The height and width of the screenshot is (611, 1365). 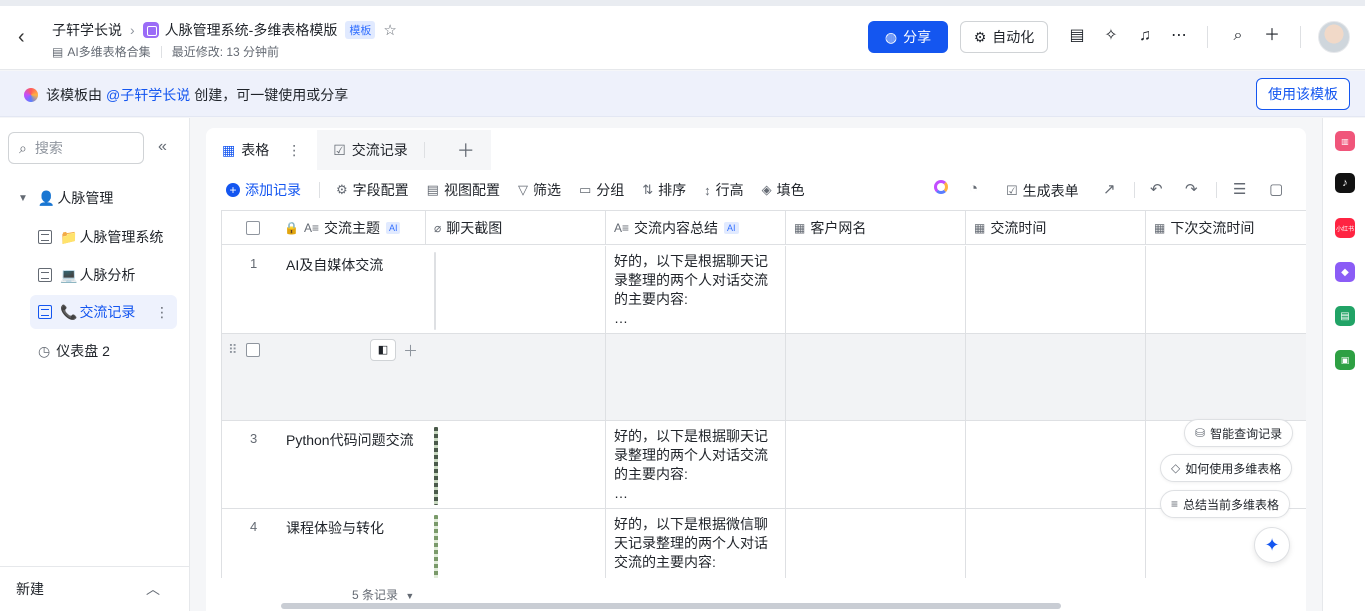 What do you see at coordinates (103, 351) in the screenshot?
I see `sidebar-item-dashboard: ◷ 仪表盘 2` at bounding box center [103, 351].